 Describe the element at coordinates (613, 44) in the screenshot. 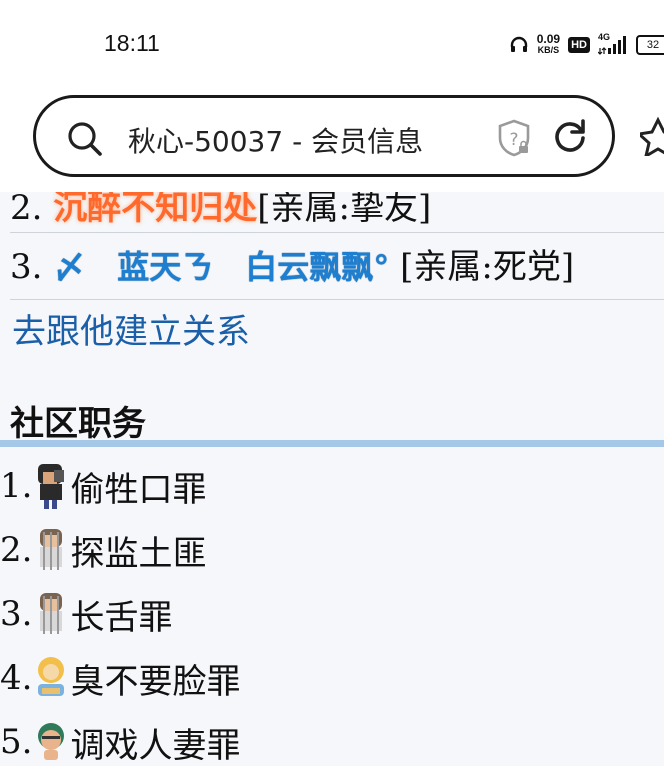

I see `signal-icon: 4G` at that location.